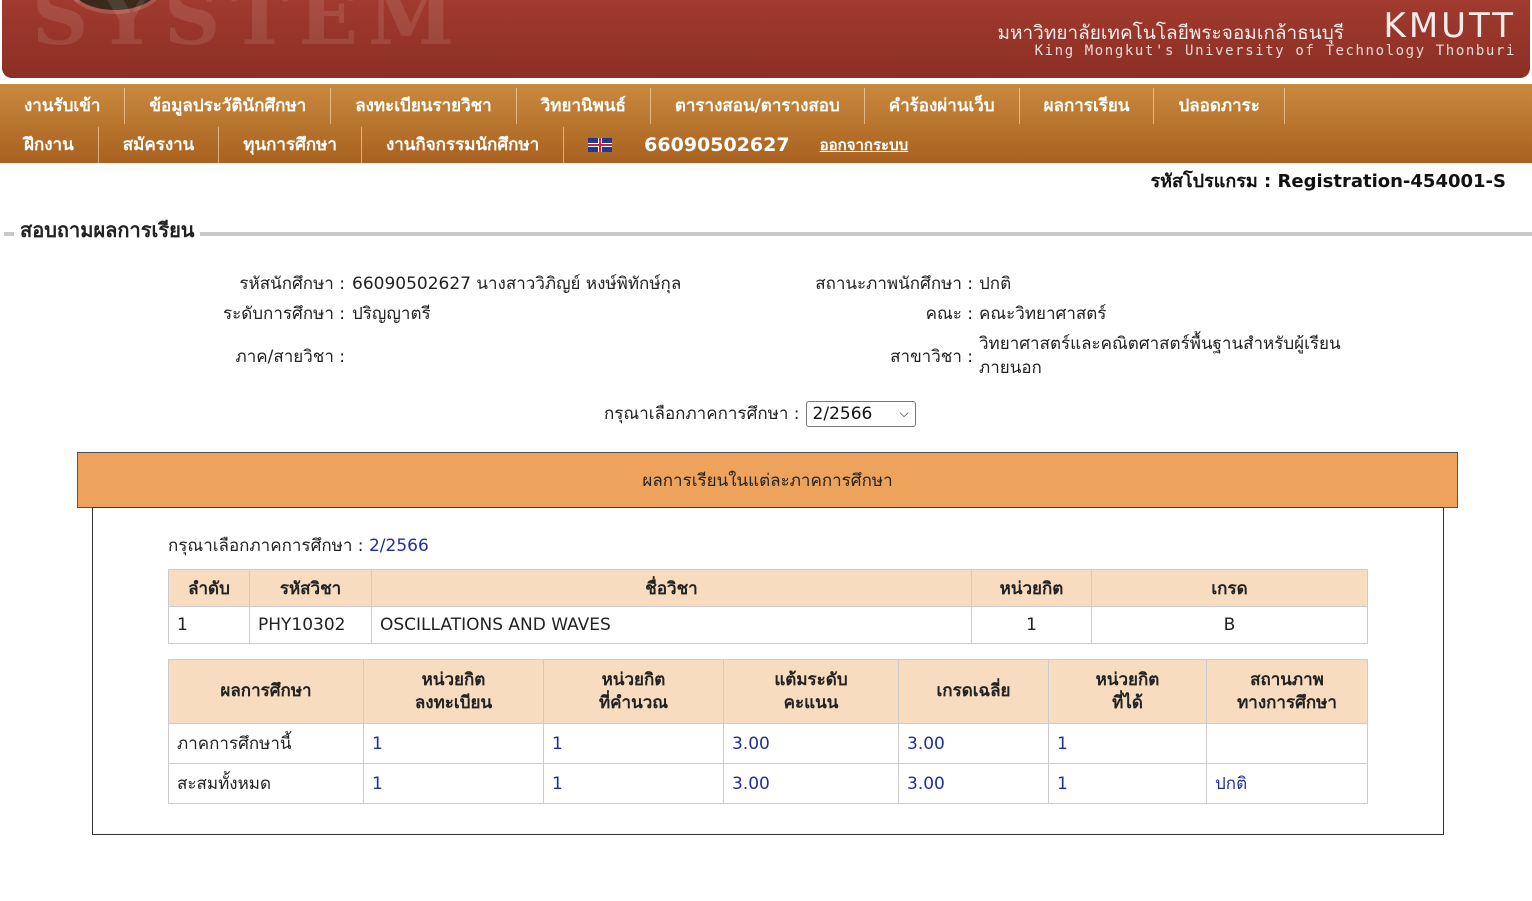 This screenshot has width=1532, height=901. I want to click on table-row: 1 PHY10302 OSCILLATIONS AND WAVES 1 B, so click(768, 625).